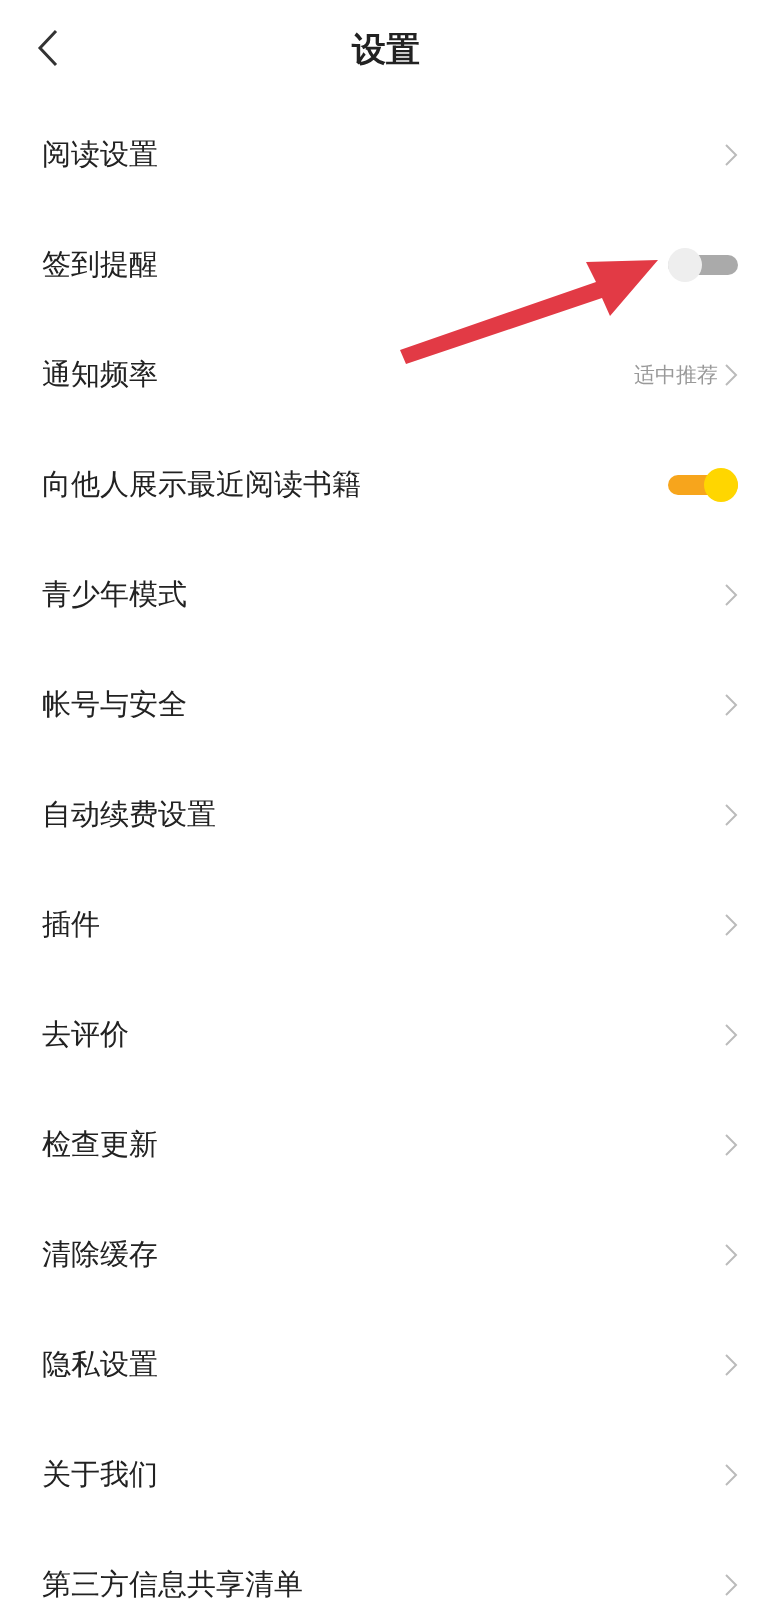 The image size is (772, 1600). What do you see at coordinates (129, 814) in the screenshot?
I see `setting-label: 自动续费设置` at bounding box center [129, 814].